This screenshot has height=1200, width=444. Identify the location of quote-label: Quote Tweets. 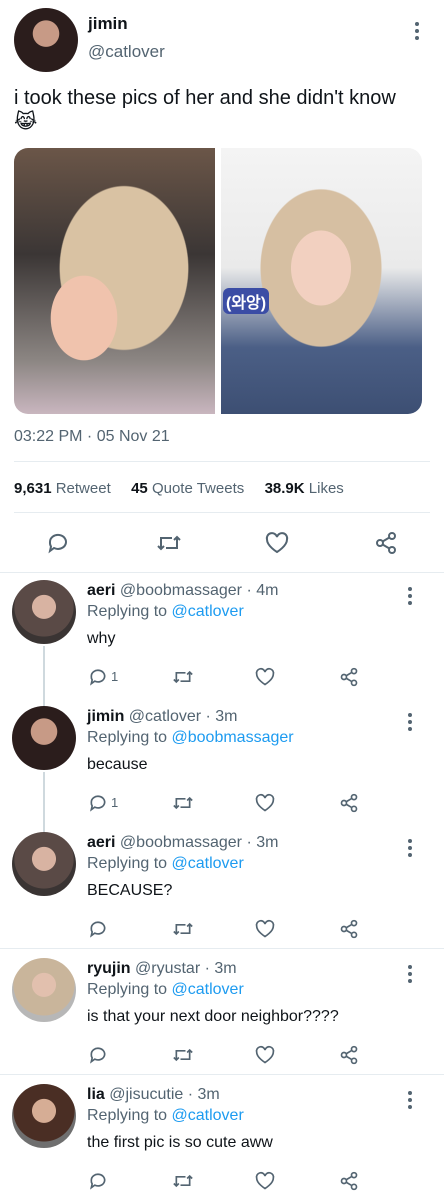
(198, 488).